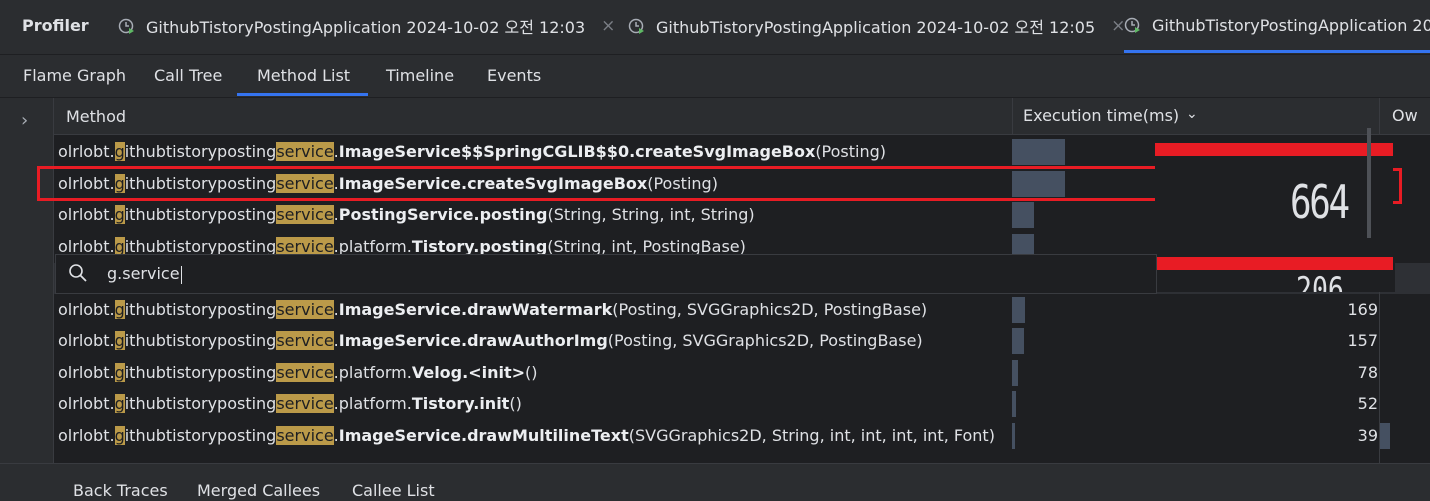 The height and width of the screenshot is (501, 1430). What do you see at coordinates (258, 490) in the screenshot?
I see `tab-merged-callees: Merged Callees` at bounding box center [258, 490].